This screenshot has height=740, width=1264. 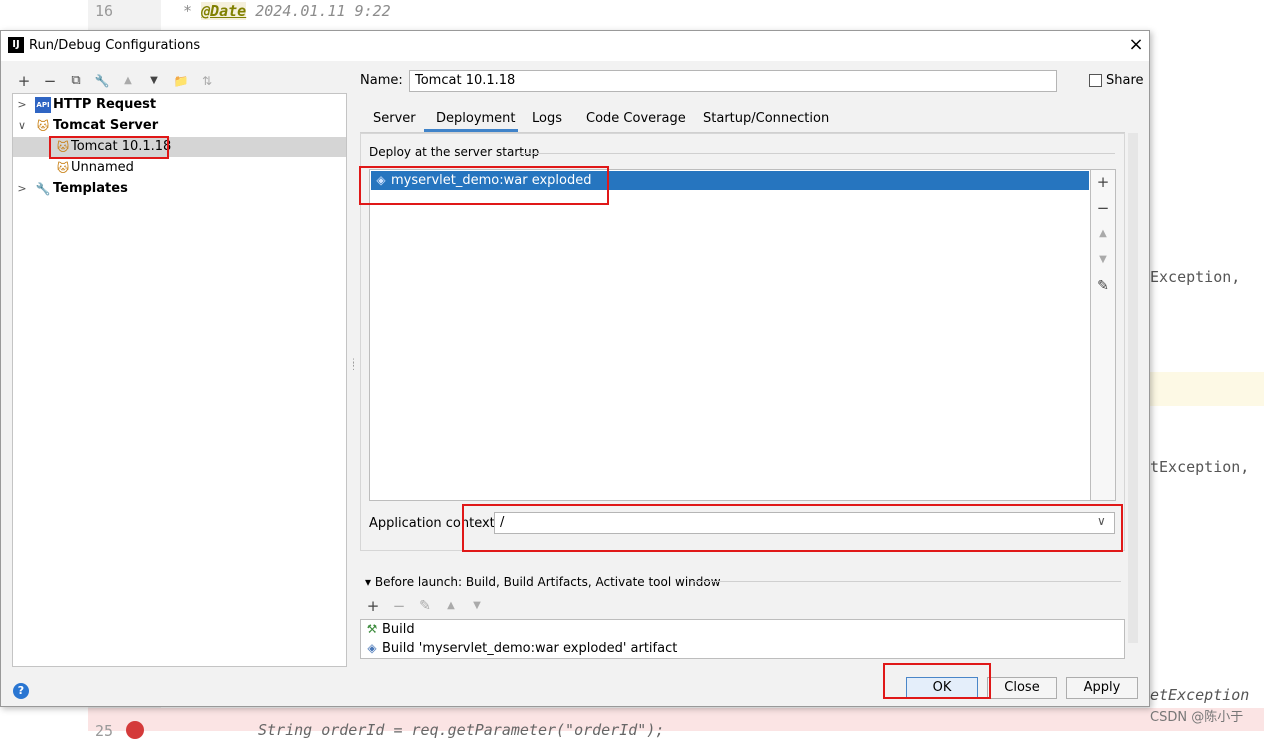 I want to click on folder-icon: 📁, so click(x=181, y=81).